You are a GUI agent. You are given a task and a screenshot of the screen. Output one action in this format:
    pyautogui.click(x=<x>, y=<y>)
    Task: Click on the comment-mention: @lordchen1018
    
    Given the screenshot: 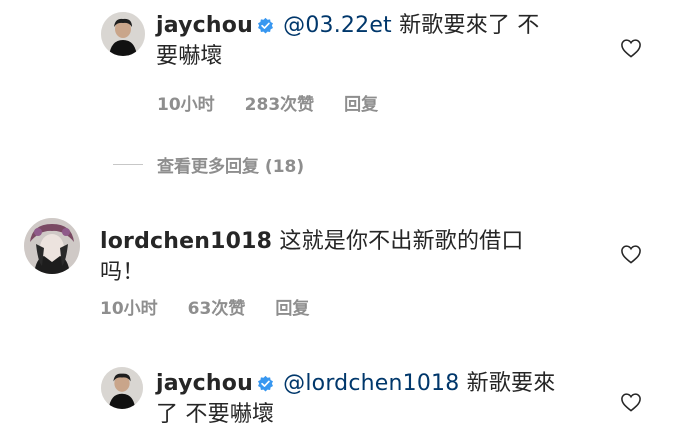 What is the action you would take?
    pyautogui.click(x=371, y=383)
    